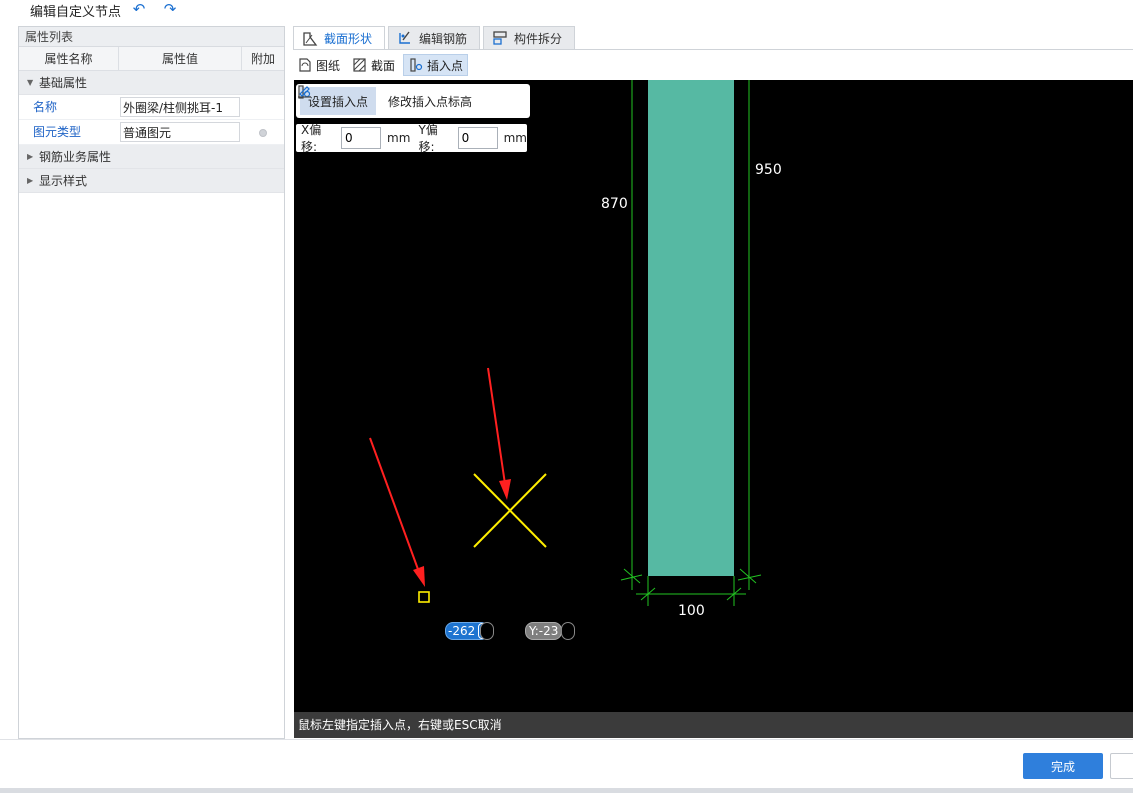 The image size is (1133, 793). Describe the element at coordinates (443, 38) in the screenshot. I see `tab-label: 编辑钢筋` at that location.